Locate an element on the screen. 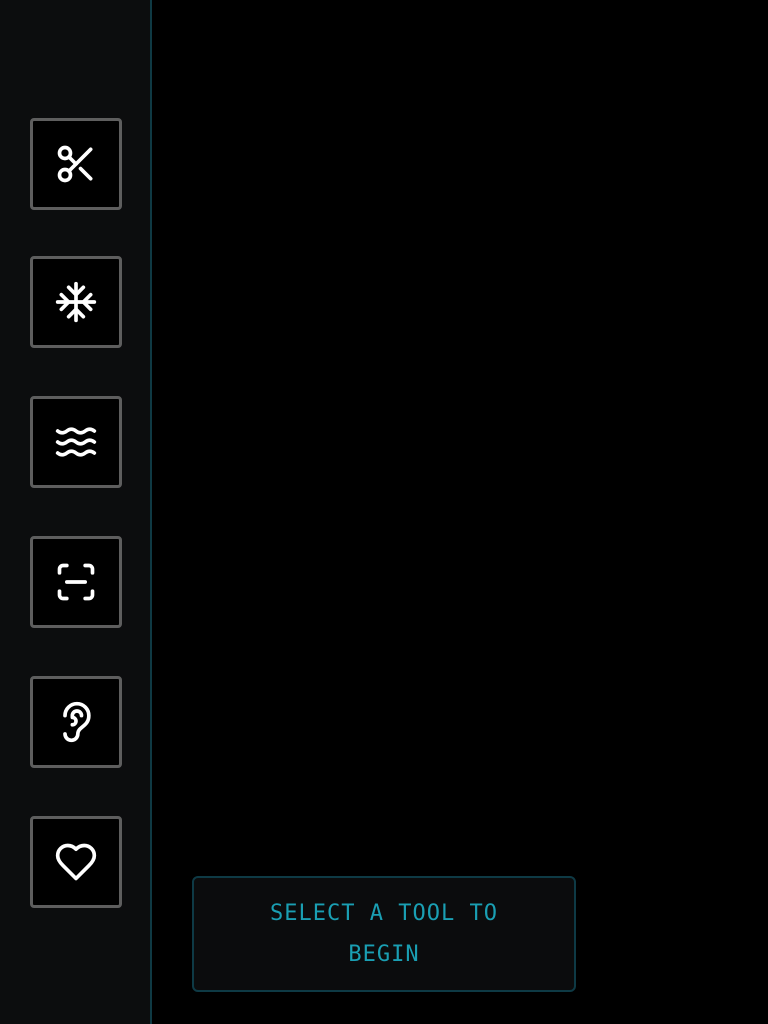 This screenshot has height=1024, width=768. scan-icon is located at coordinates (76, 582).